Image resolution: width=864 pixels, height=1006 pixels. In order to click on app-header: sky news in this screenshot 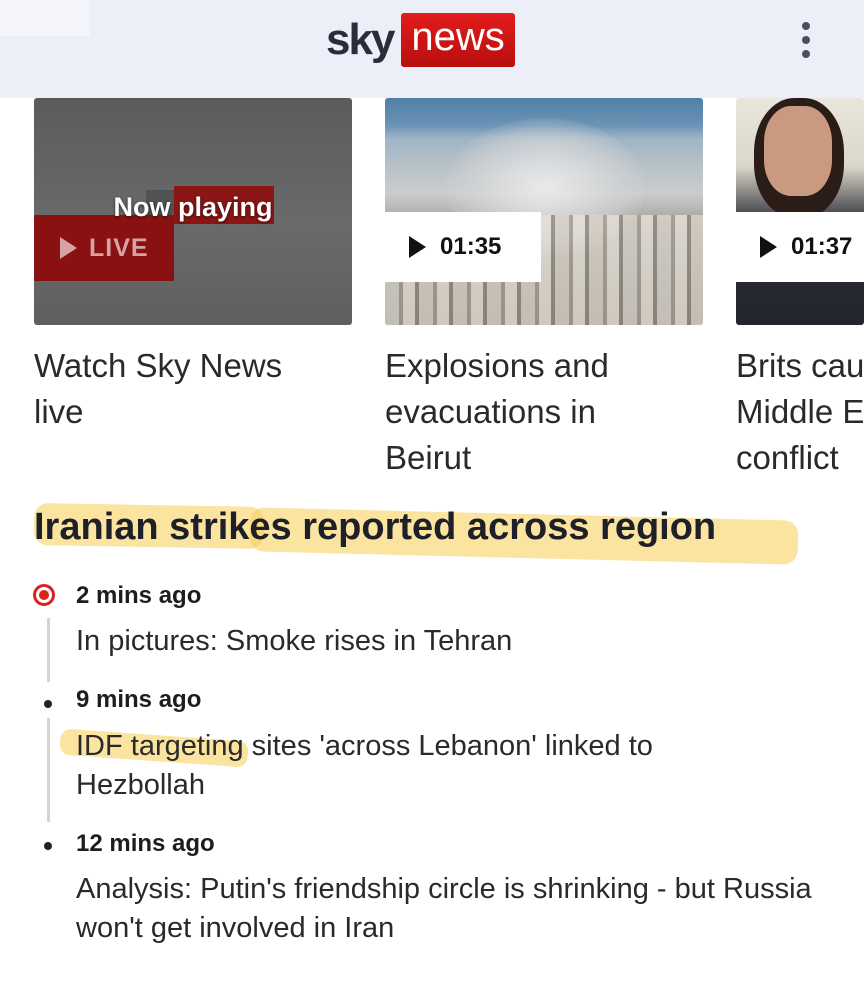, I will do `click(432, 49)`.